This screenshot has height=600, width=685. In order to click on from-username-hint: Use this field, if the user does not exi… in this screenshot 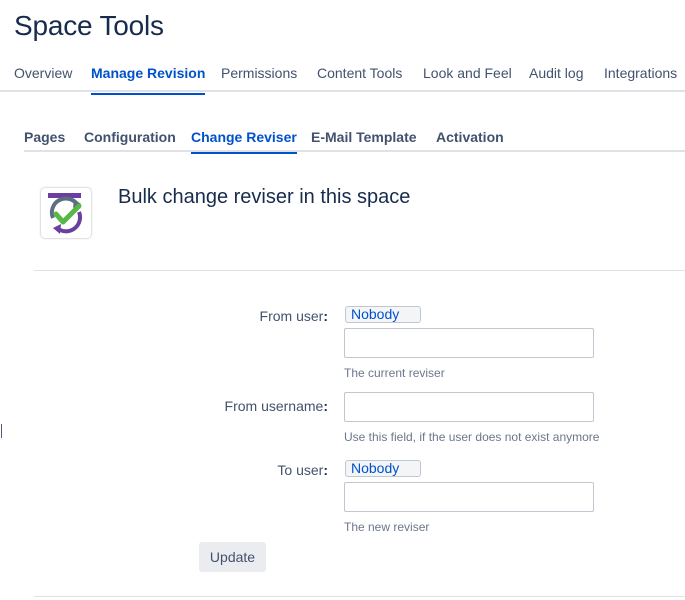, I will do `click(472, 437)`.